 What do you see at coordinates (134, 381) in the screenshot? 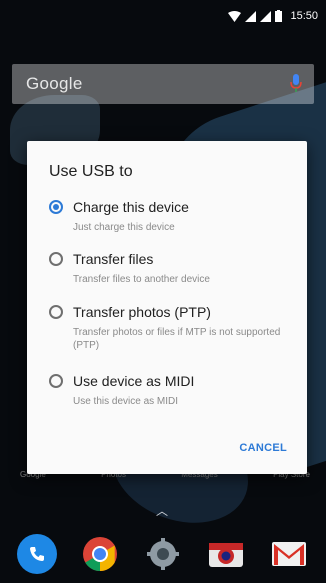
I see `option-label: Use device as MIDI` at bounding box center [134, 381].